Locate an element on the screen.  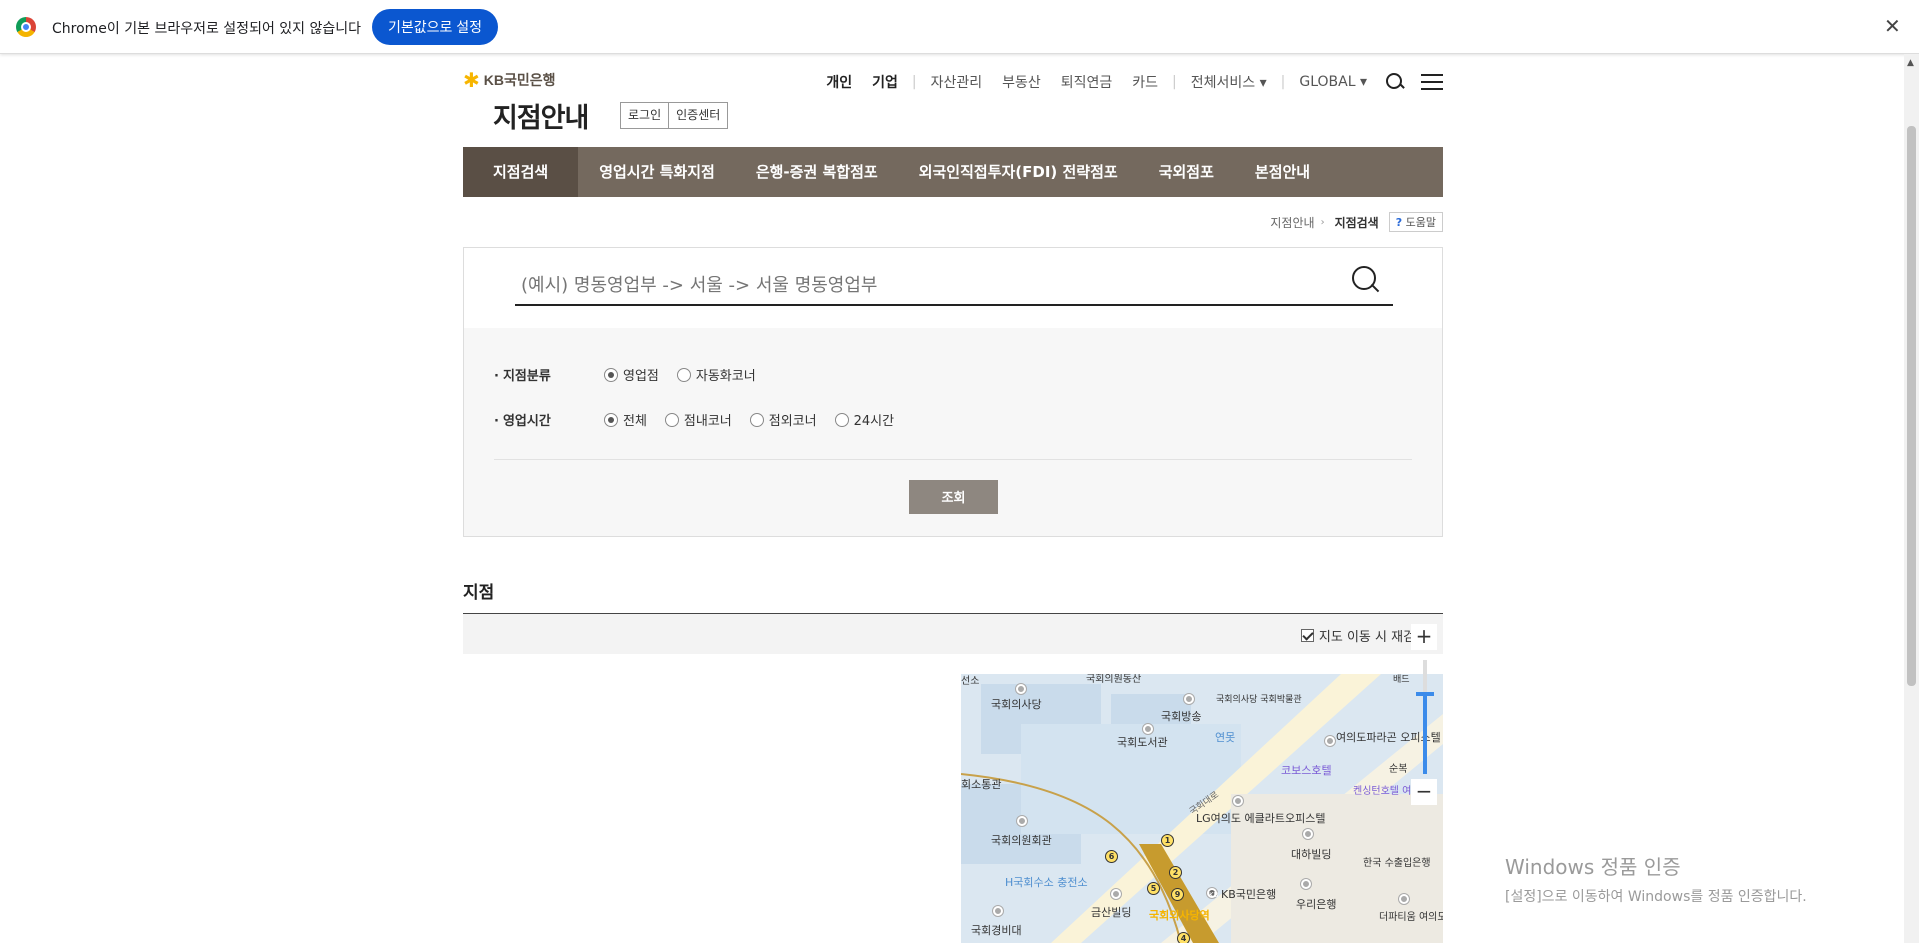
radio-label: 24시간 is located at coordinates (874, 421).